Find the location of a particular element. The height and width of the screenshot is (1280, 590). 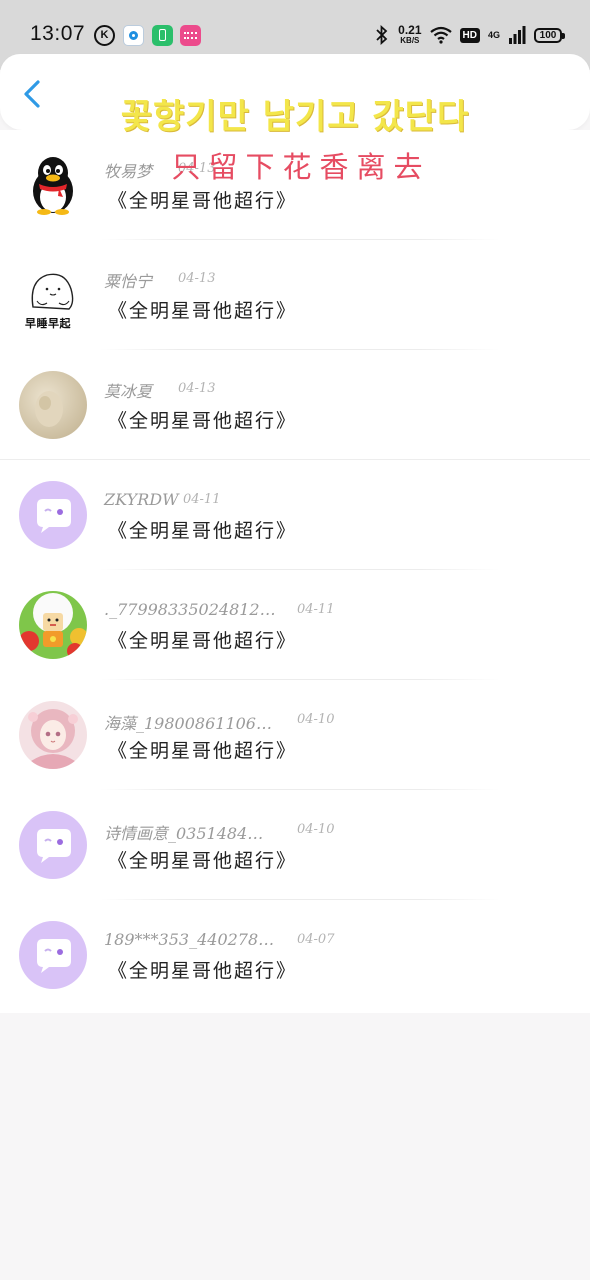

overlay-text-chinese: 只留下花香离去 is located at coordinates (301, 167).